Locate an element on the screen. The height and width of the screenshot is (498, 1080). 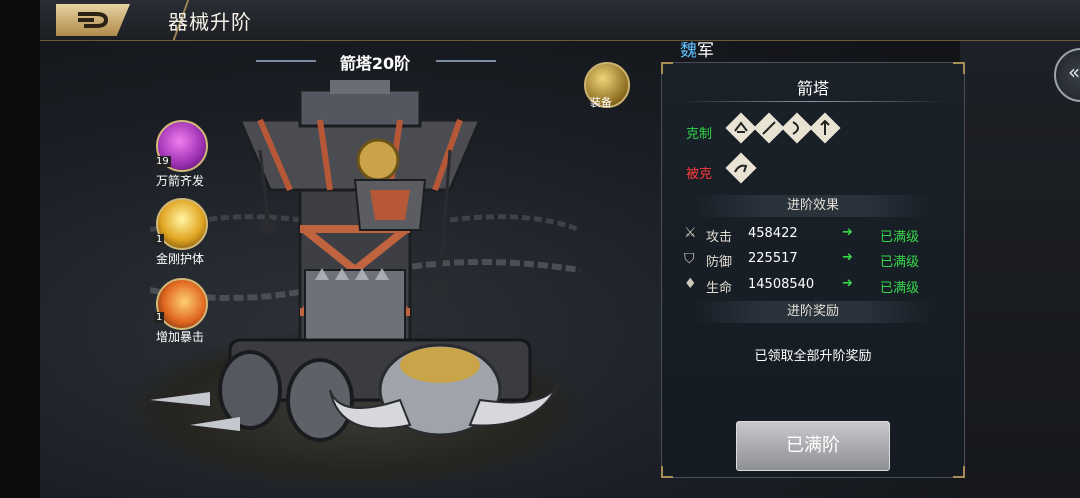
countered-label: 被克 is located at coordinates (699, 174).